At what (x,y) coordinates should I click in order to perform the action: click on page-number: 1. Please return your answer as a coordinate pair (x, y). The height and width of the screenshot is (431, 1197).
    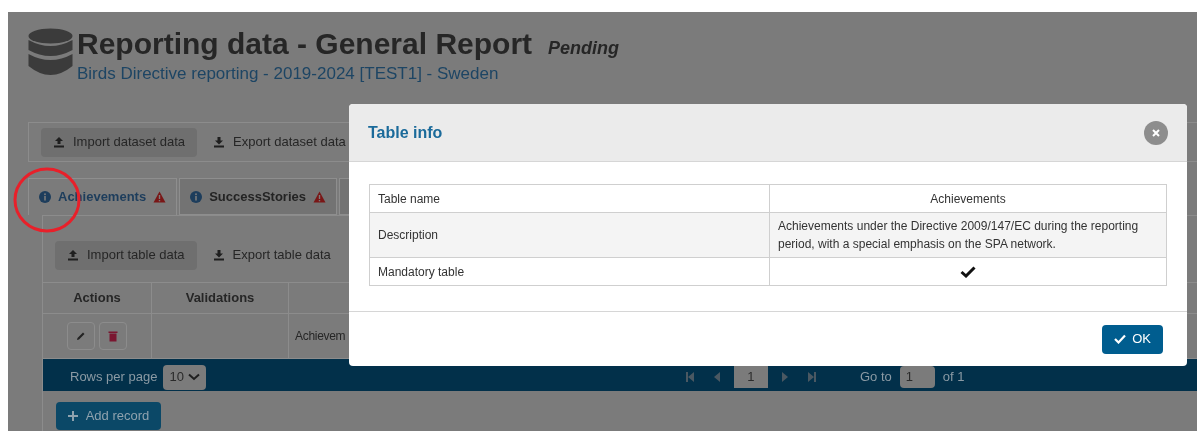
    Looking at the image, I should click on (750, 377).